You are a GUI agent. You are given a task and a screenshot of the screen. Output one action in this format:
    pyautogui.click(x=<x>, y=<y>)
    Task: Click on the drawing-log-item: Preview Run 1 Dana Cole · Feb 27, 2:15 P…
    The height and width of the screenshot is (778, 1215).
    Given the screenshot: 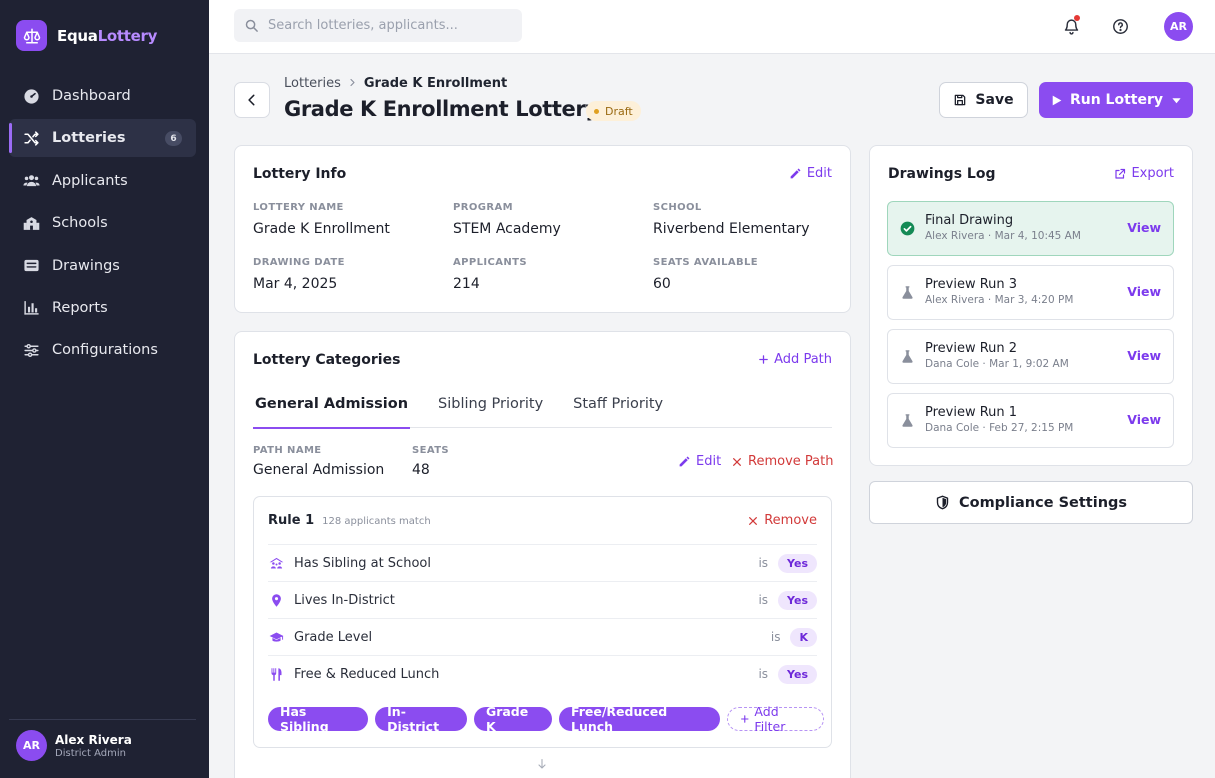 What is the action you would take?
    pyautogui.click(x=1030, y=420)
    